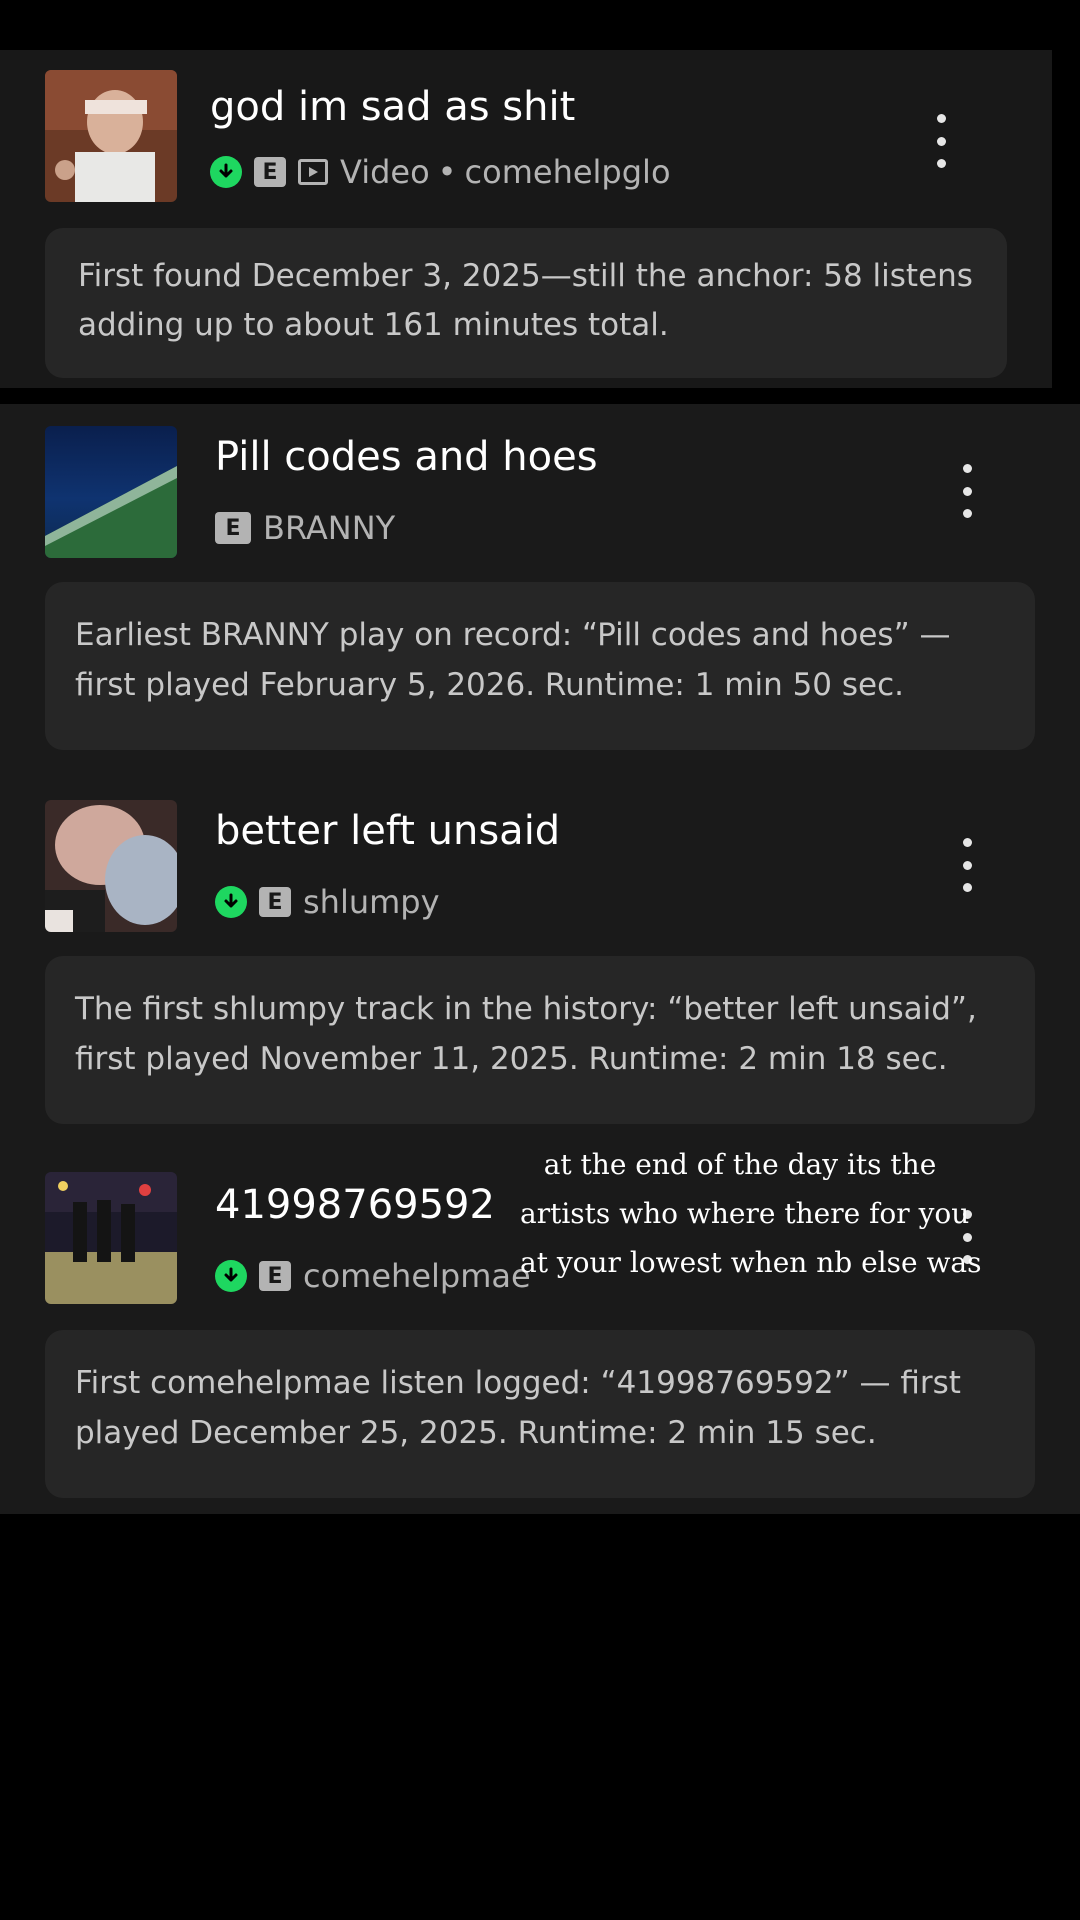 Image resolution: width=1080 pixels, height=1920 pixels. I want to click on track-type-label: Video, so click(385, 172).